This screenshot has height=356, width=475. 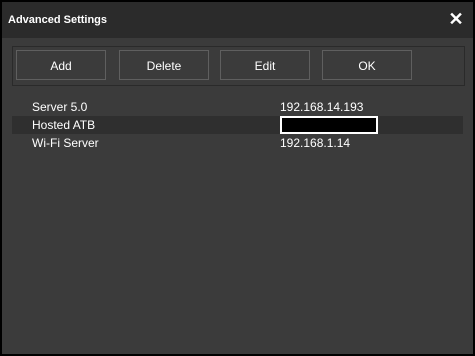 I want to click on list-item: Wi-Fi Server 192.168.1.14, so click(x=243, y=143).